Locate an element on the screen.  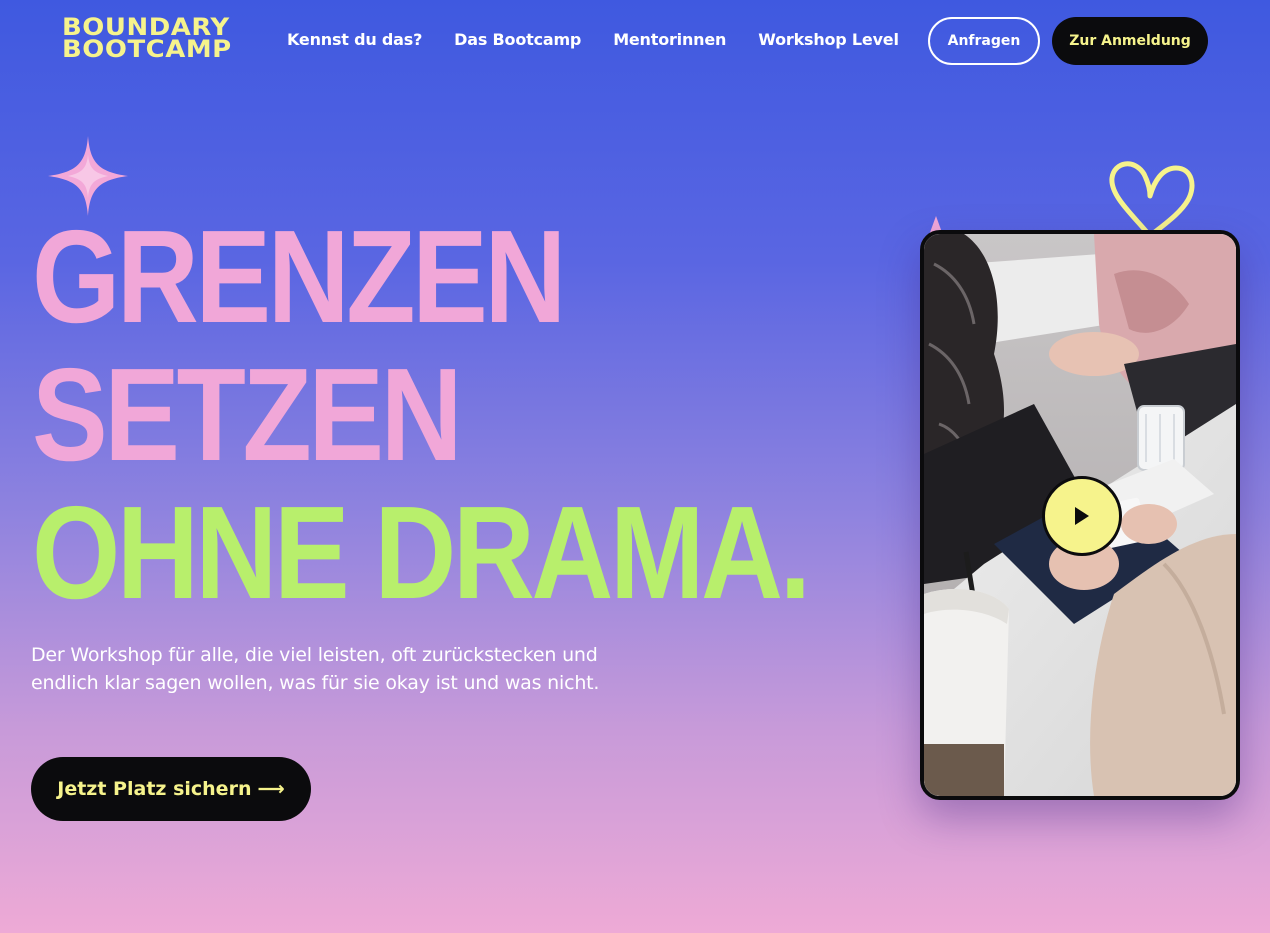
logo-line-2: BOOTCAMP is located at coordinates (147, 49).